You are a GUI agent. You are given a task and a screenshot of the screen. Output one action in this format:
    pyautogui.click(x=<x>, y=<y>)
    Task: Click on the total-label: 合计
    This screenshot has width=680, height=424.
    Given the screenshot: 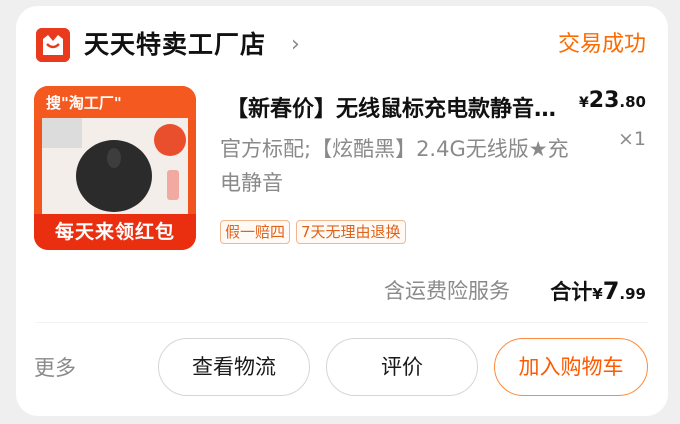 What is the action you would take?
    pyautogui.click(x=571, y=292)
    